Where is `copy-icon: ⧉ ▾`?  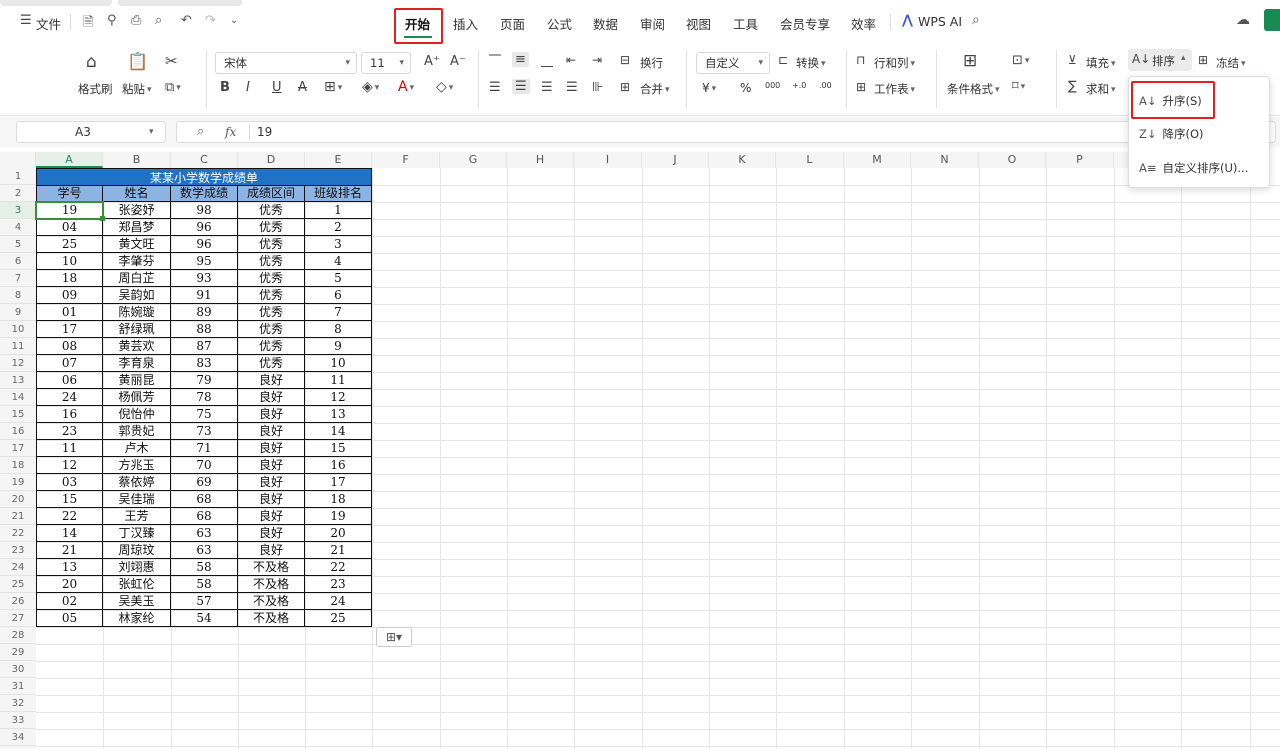 copy-icon: ⧉ ▾ is located at coordinates (173, 87).